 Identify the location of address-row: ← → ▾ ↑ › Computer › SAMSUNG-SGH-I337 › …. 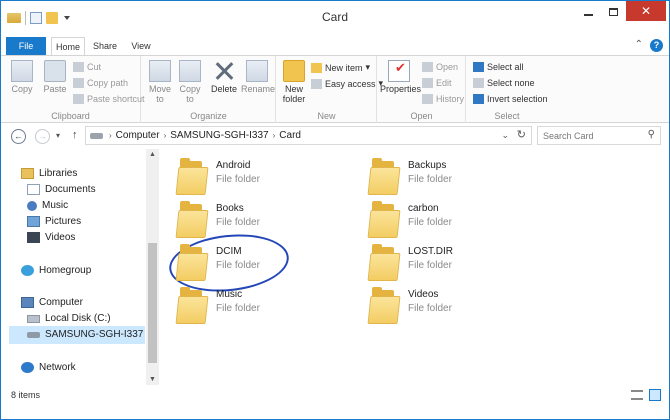
(335, 136).